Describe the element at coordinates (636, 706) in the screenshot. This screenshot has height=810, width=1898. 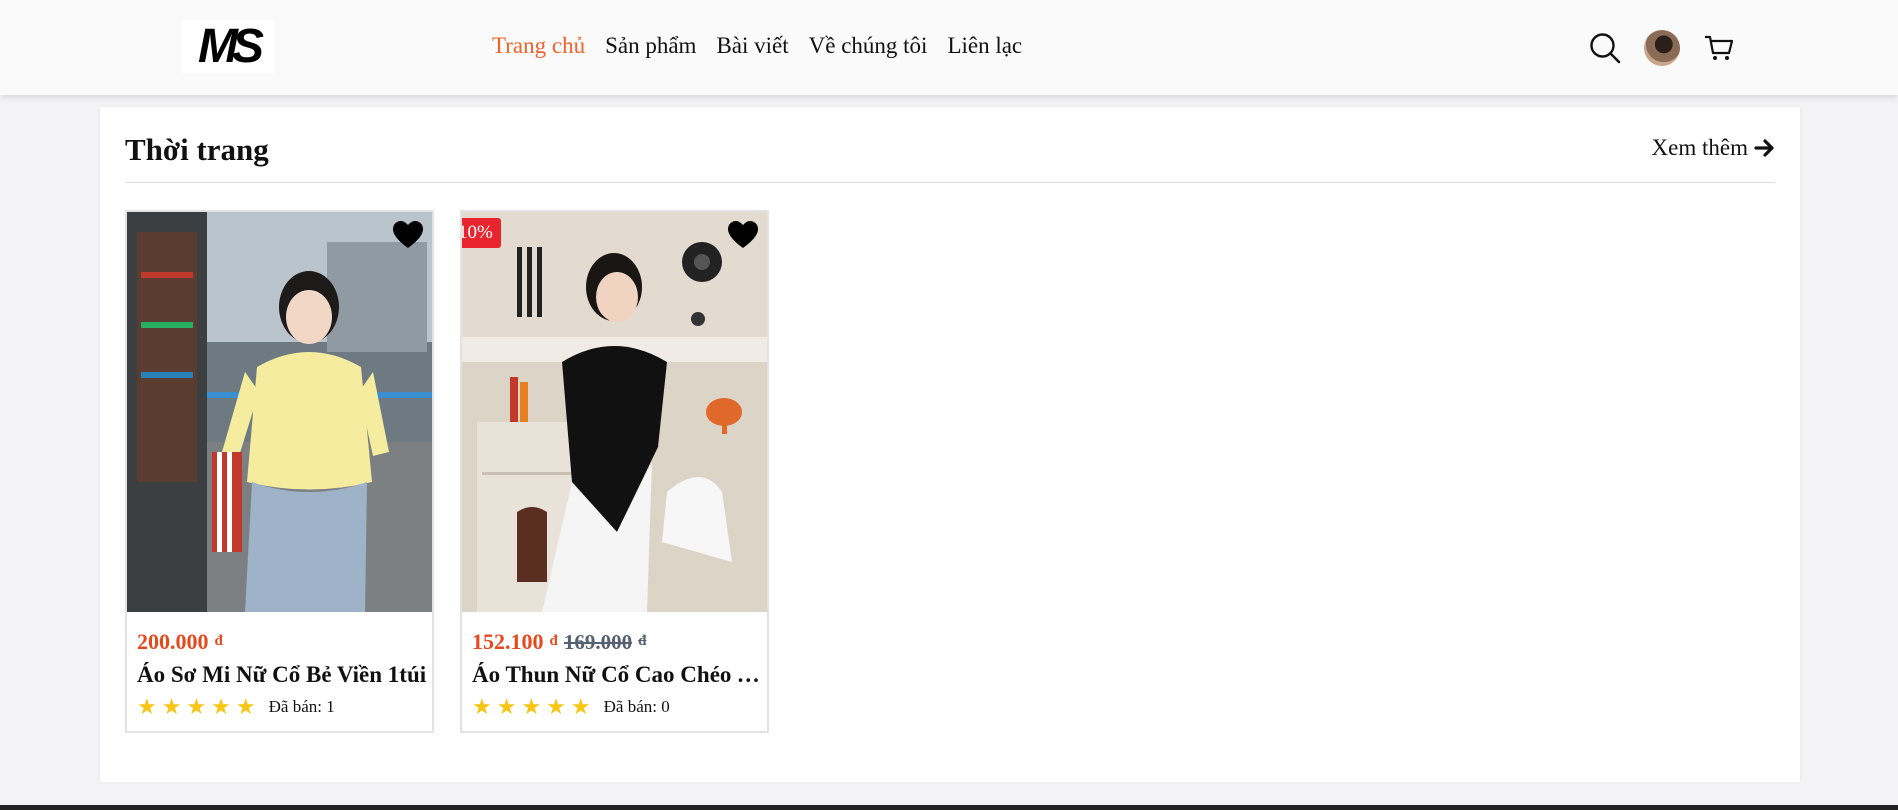
I see `sold-count: Đã bán: 0` at that location.